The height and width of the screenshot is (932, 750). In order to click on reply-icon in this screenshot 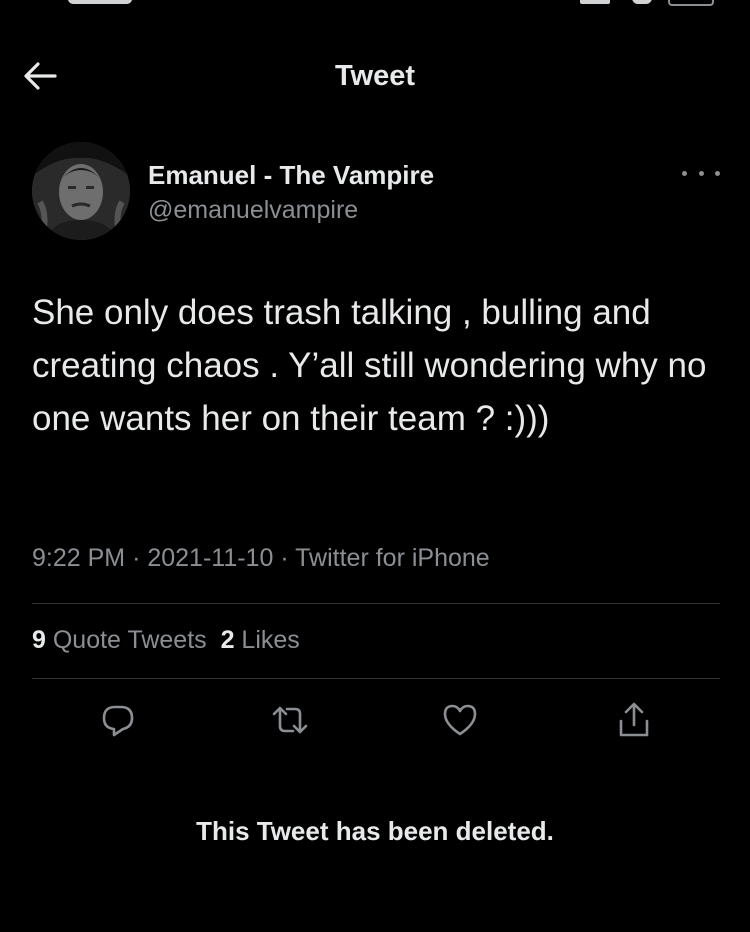, I will do `click(118, 721)`.